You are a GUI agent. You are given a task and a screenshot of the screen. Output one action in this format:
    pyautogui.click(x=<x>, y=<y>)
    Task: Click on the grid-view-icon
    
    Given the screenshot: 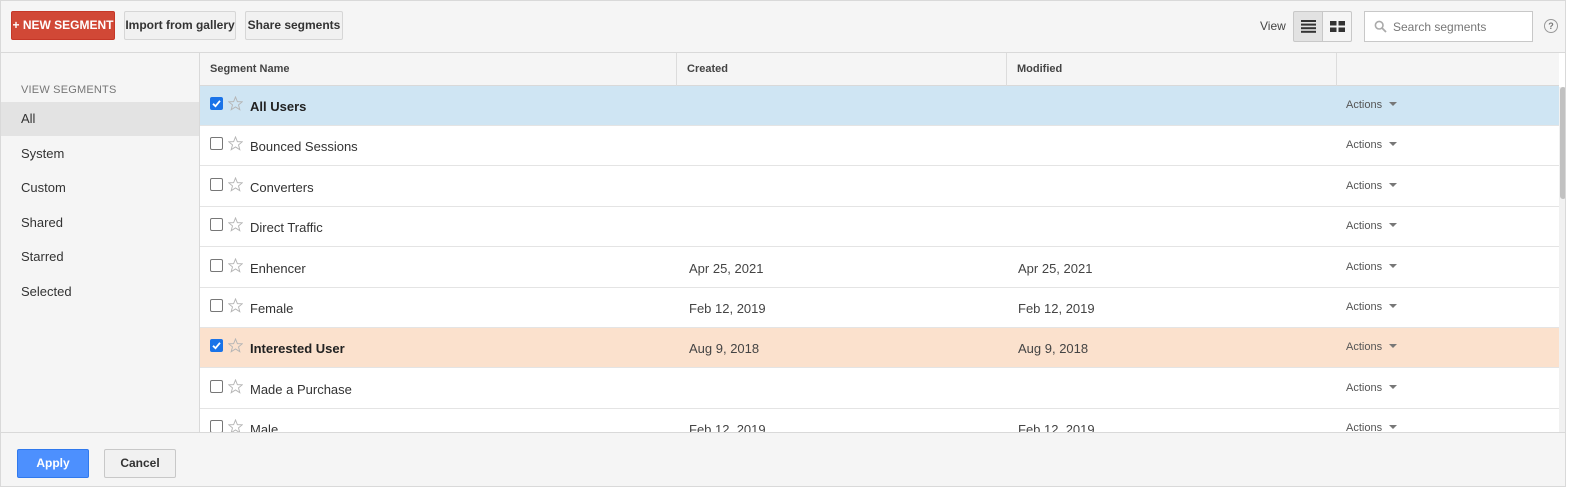 What is the action you would take?
    pyautogui.click(x=1337, y=26)
    